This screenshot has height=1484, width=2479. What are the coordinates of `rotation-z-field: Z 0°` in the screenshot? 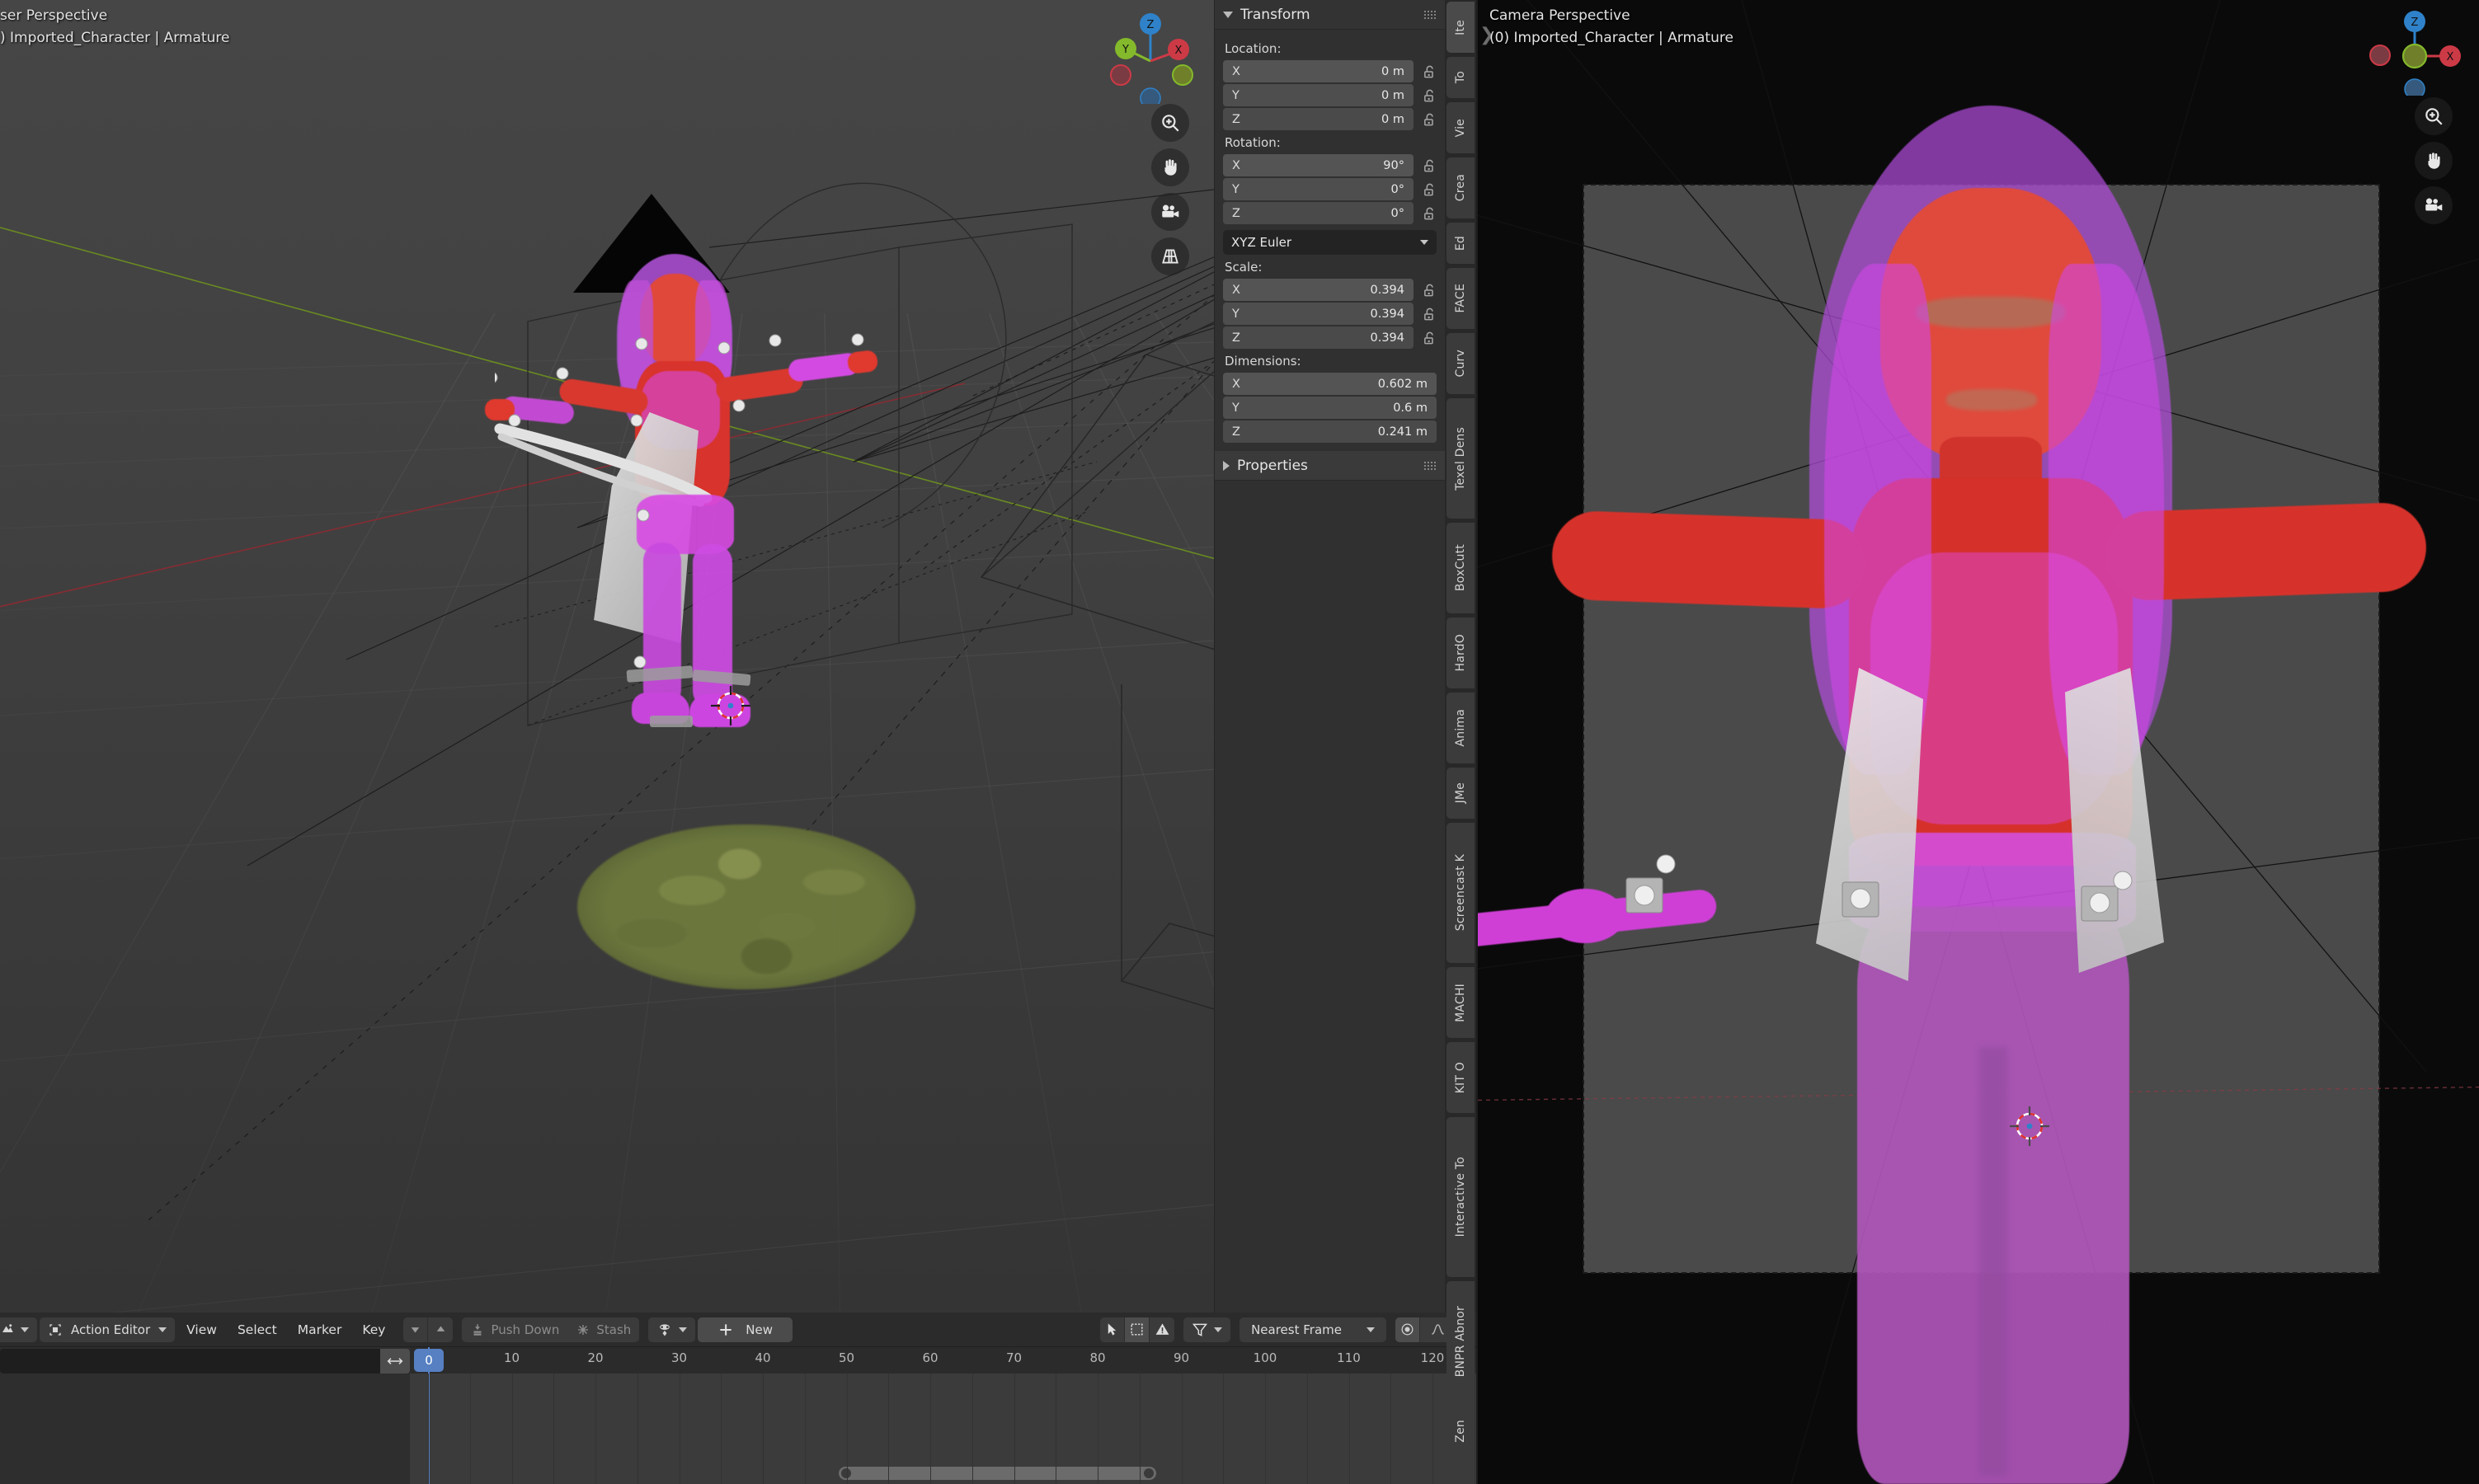 It's located at (1318, 213).